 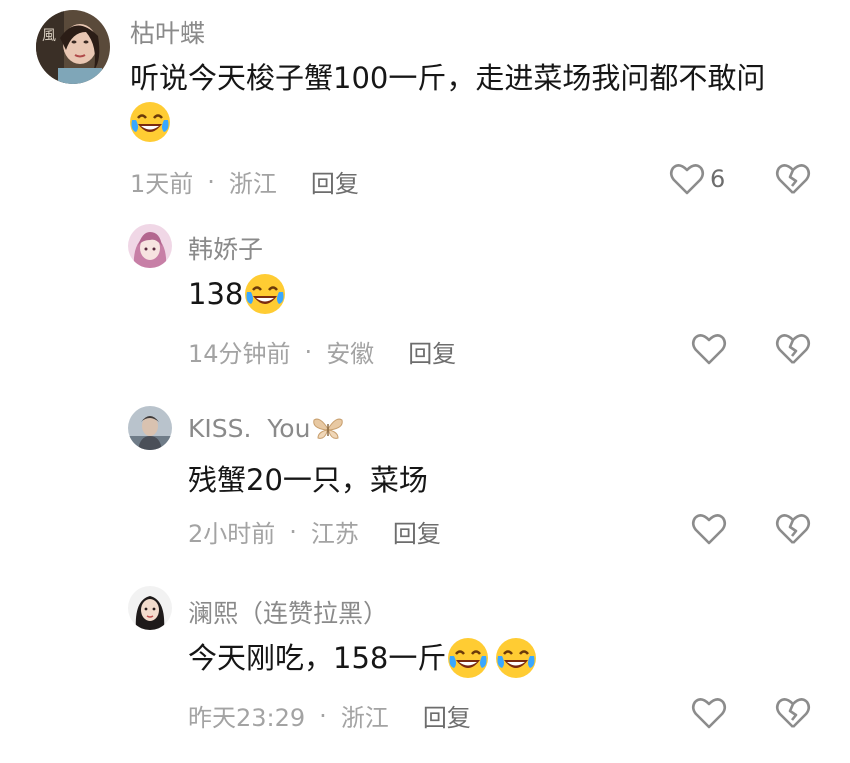 I want to click on reply-text-row: 138, so click(x=237, y=294).